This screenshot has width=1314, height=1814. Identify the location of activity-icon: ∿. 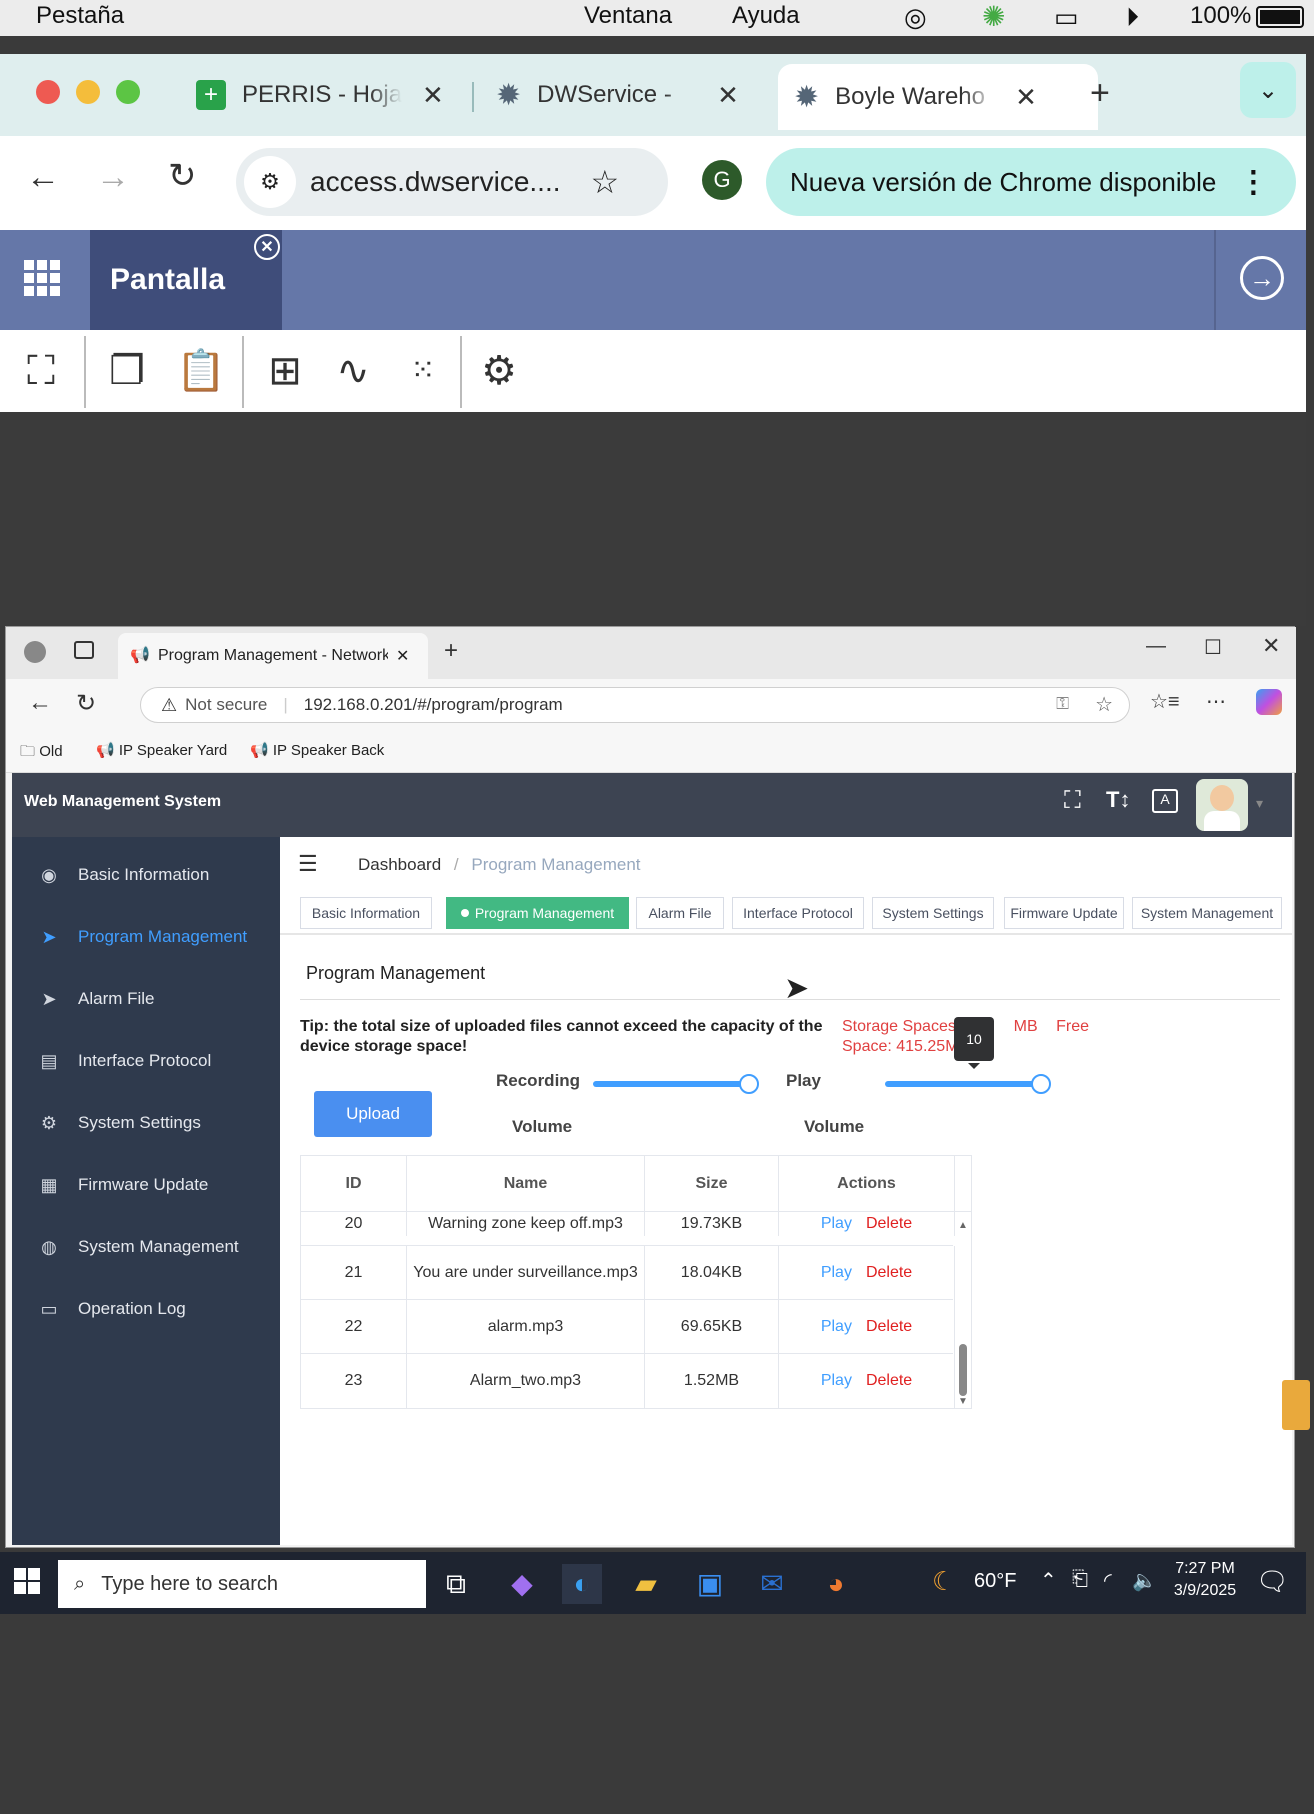
(353, 371).